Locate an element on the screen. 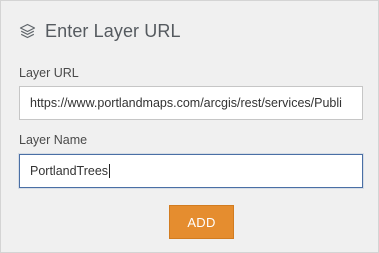 The image size is (379, 253). layer-url-label: Layer URL is located at coordinates (49, 73).